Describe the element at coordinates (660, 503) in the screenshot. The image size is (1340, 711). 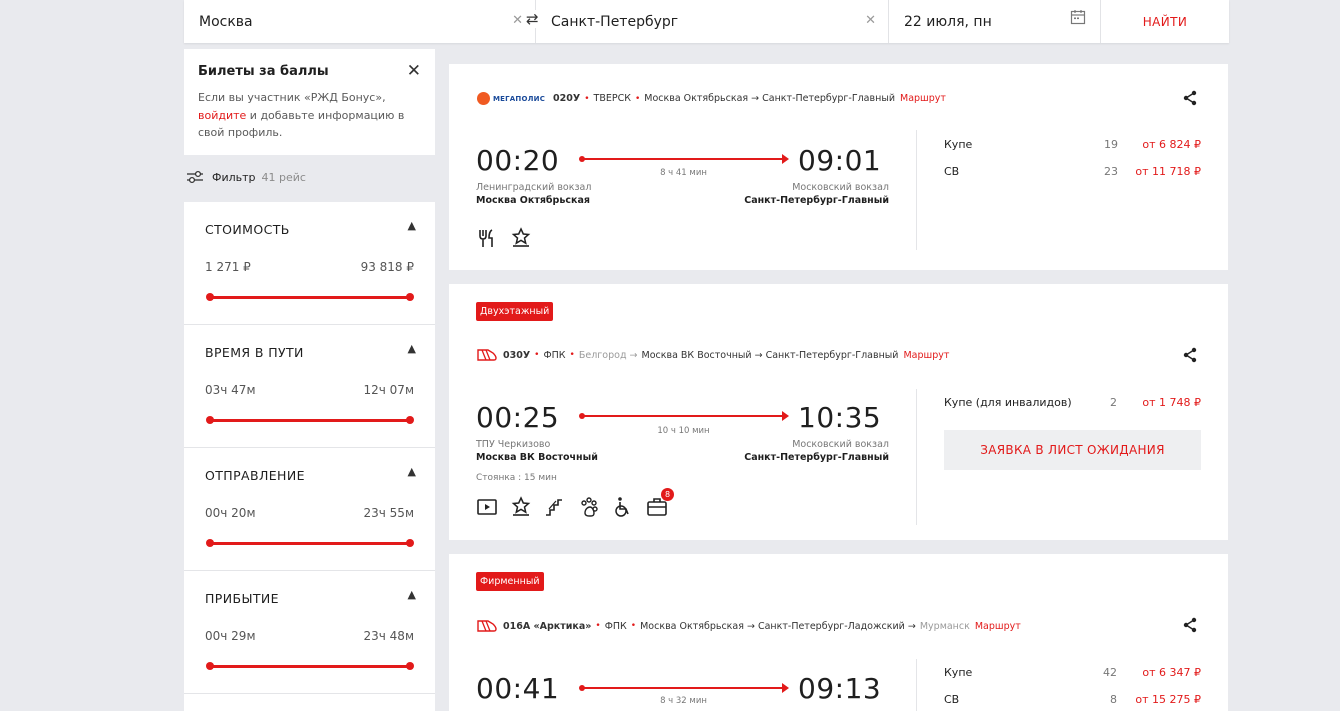
I see `luggage-button: 8` at that location.